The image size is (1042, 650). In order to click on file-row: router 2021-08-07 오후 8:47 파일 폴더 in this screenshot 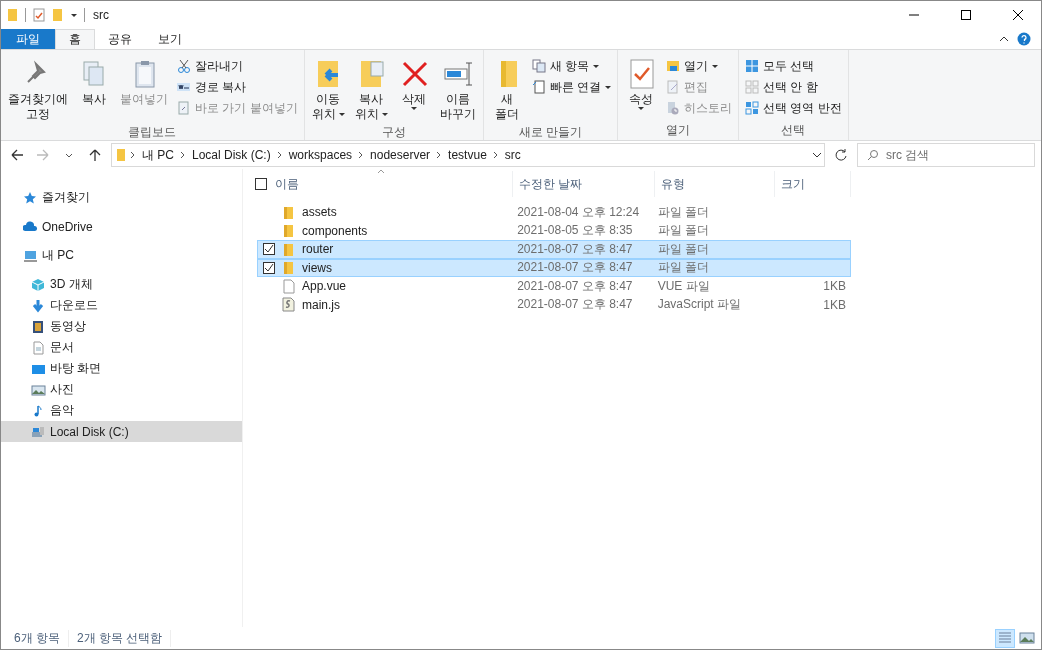, I will do `click(554, 249)`.